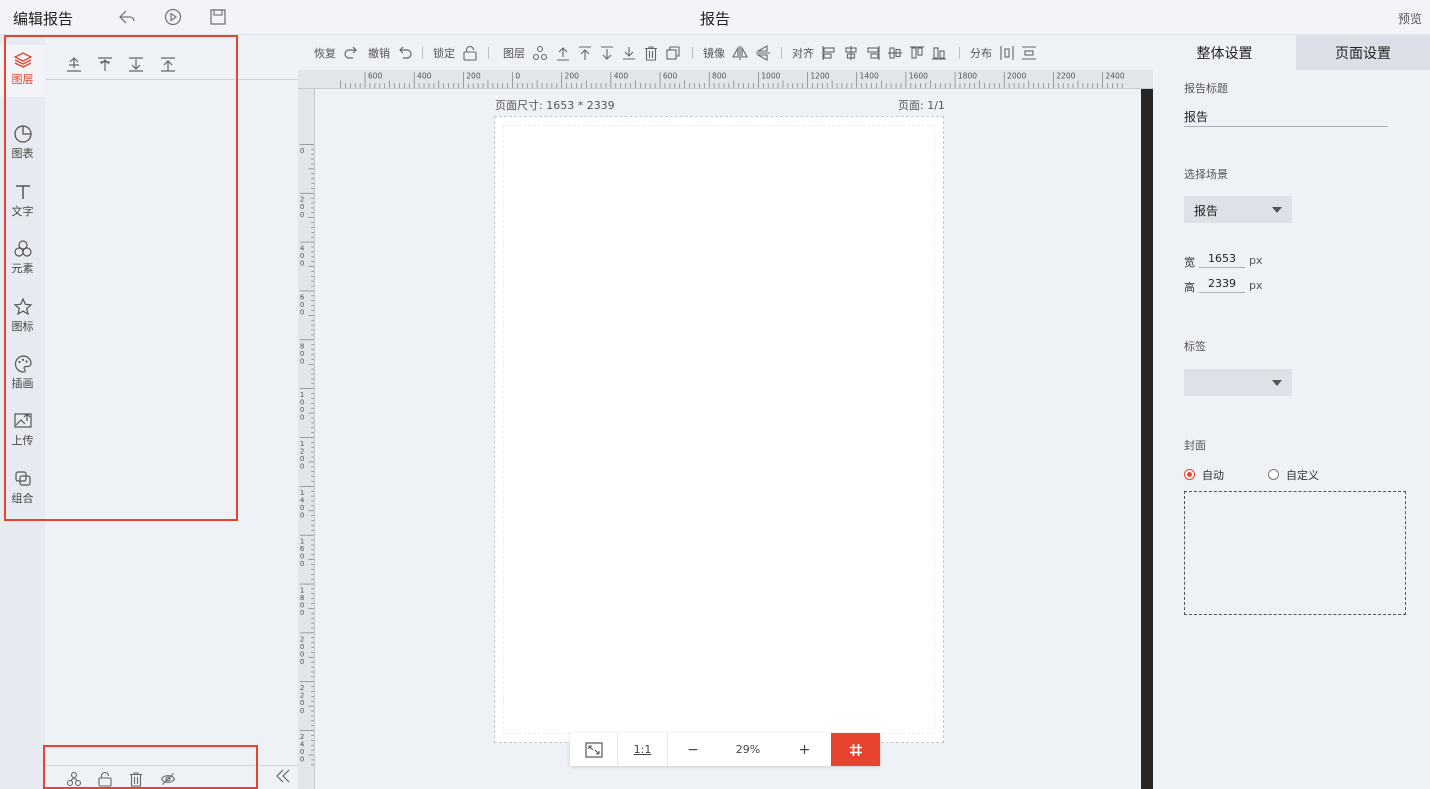 This screenshot has height=789, width=1430. I want to click on layer-bottom-toolbar, so click(171, 777).